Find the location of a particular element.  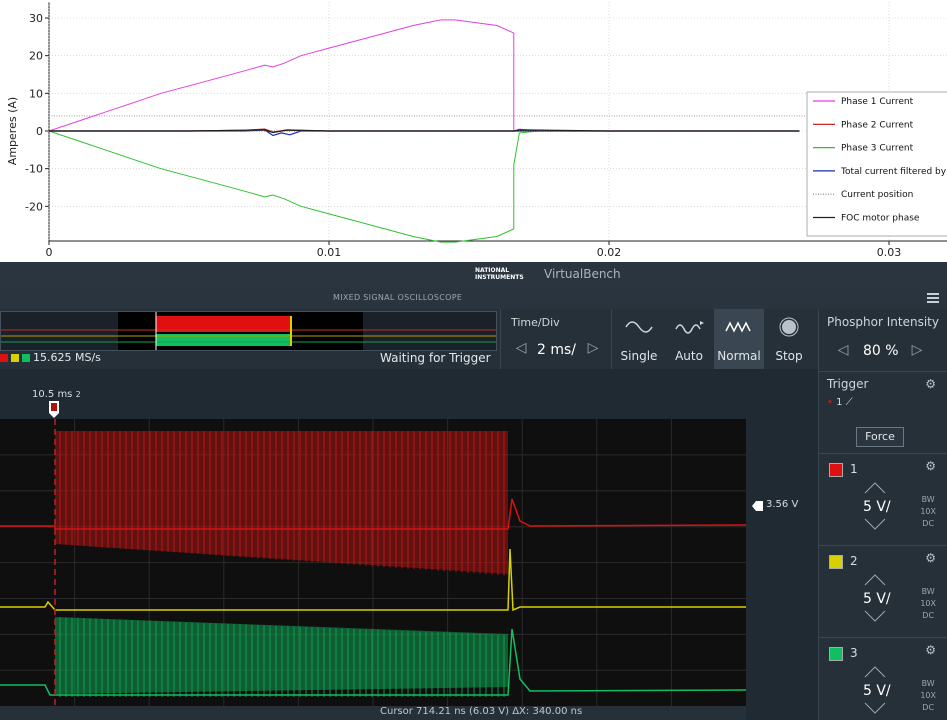

scope-burst-ch1 is located at coordinates (281, 502).